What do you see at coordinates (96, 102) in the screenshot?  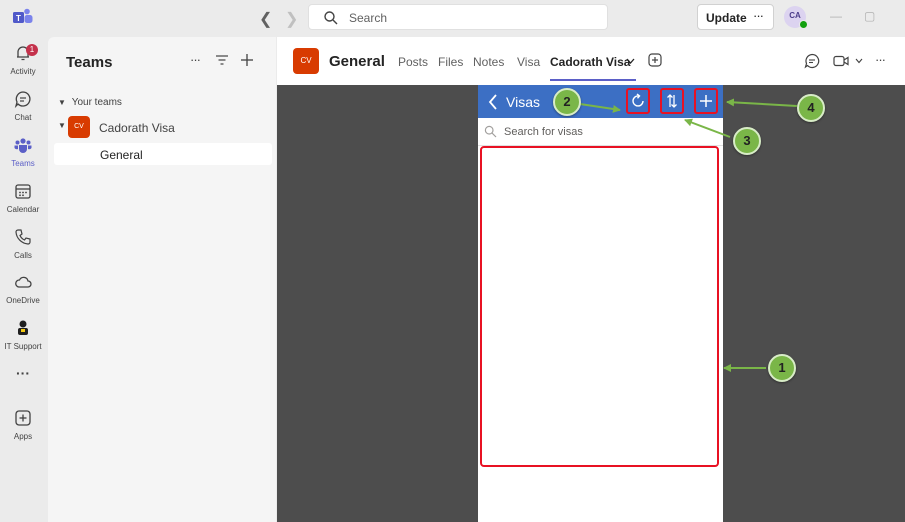 I see `section-label: Your teams` at bounding box center [96, 102].